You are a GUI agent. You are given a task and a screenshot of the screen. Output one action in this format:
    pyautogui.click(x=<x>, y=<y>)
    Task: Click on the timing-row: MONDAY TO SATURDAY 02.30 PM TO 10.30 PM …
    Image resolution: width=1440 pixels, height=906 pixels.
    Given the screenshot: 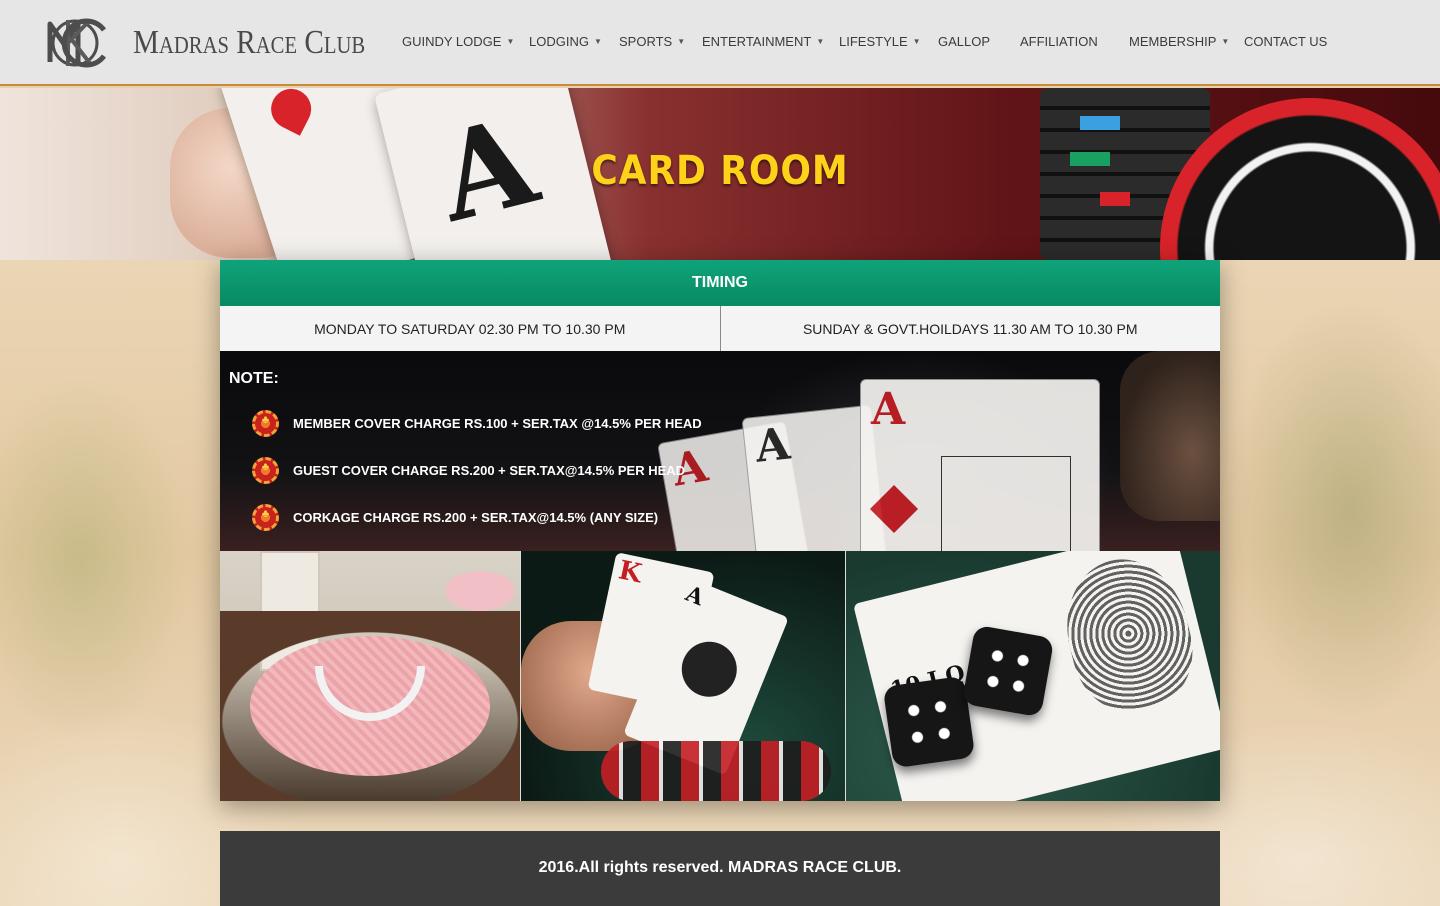 What is the action you would take?
    pyautogui.click(x=720, y=328)
    